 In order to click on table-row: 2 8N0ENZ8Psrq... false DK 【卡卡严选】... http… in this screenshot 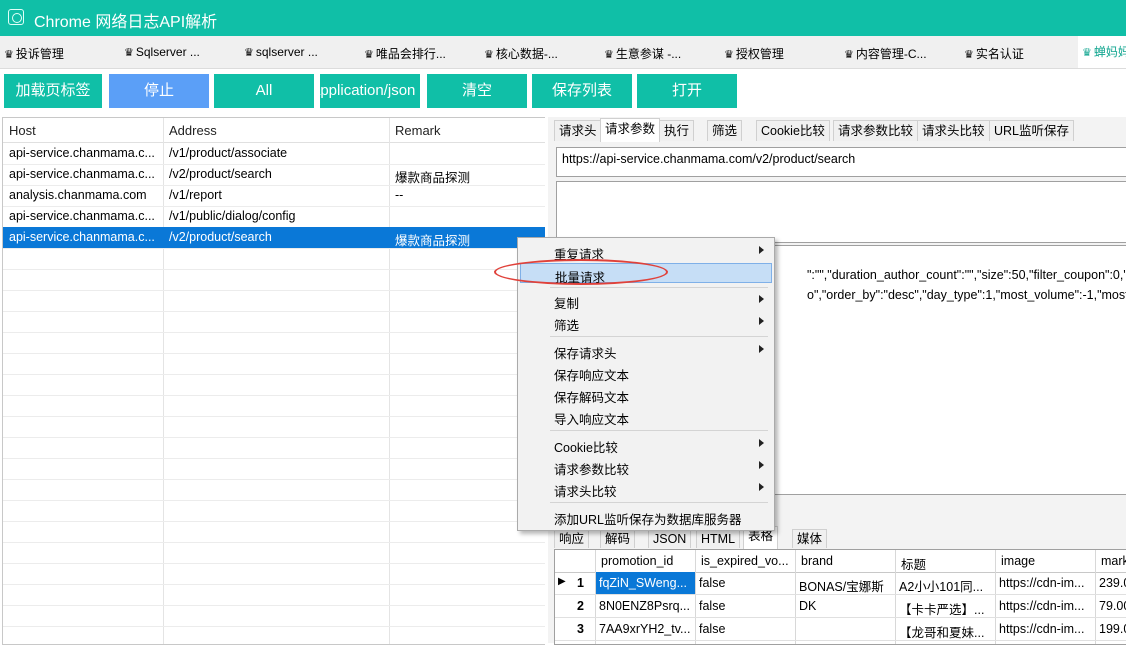, I will do `click(840, 606)`.